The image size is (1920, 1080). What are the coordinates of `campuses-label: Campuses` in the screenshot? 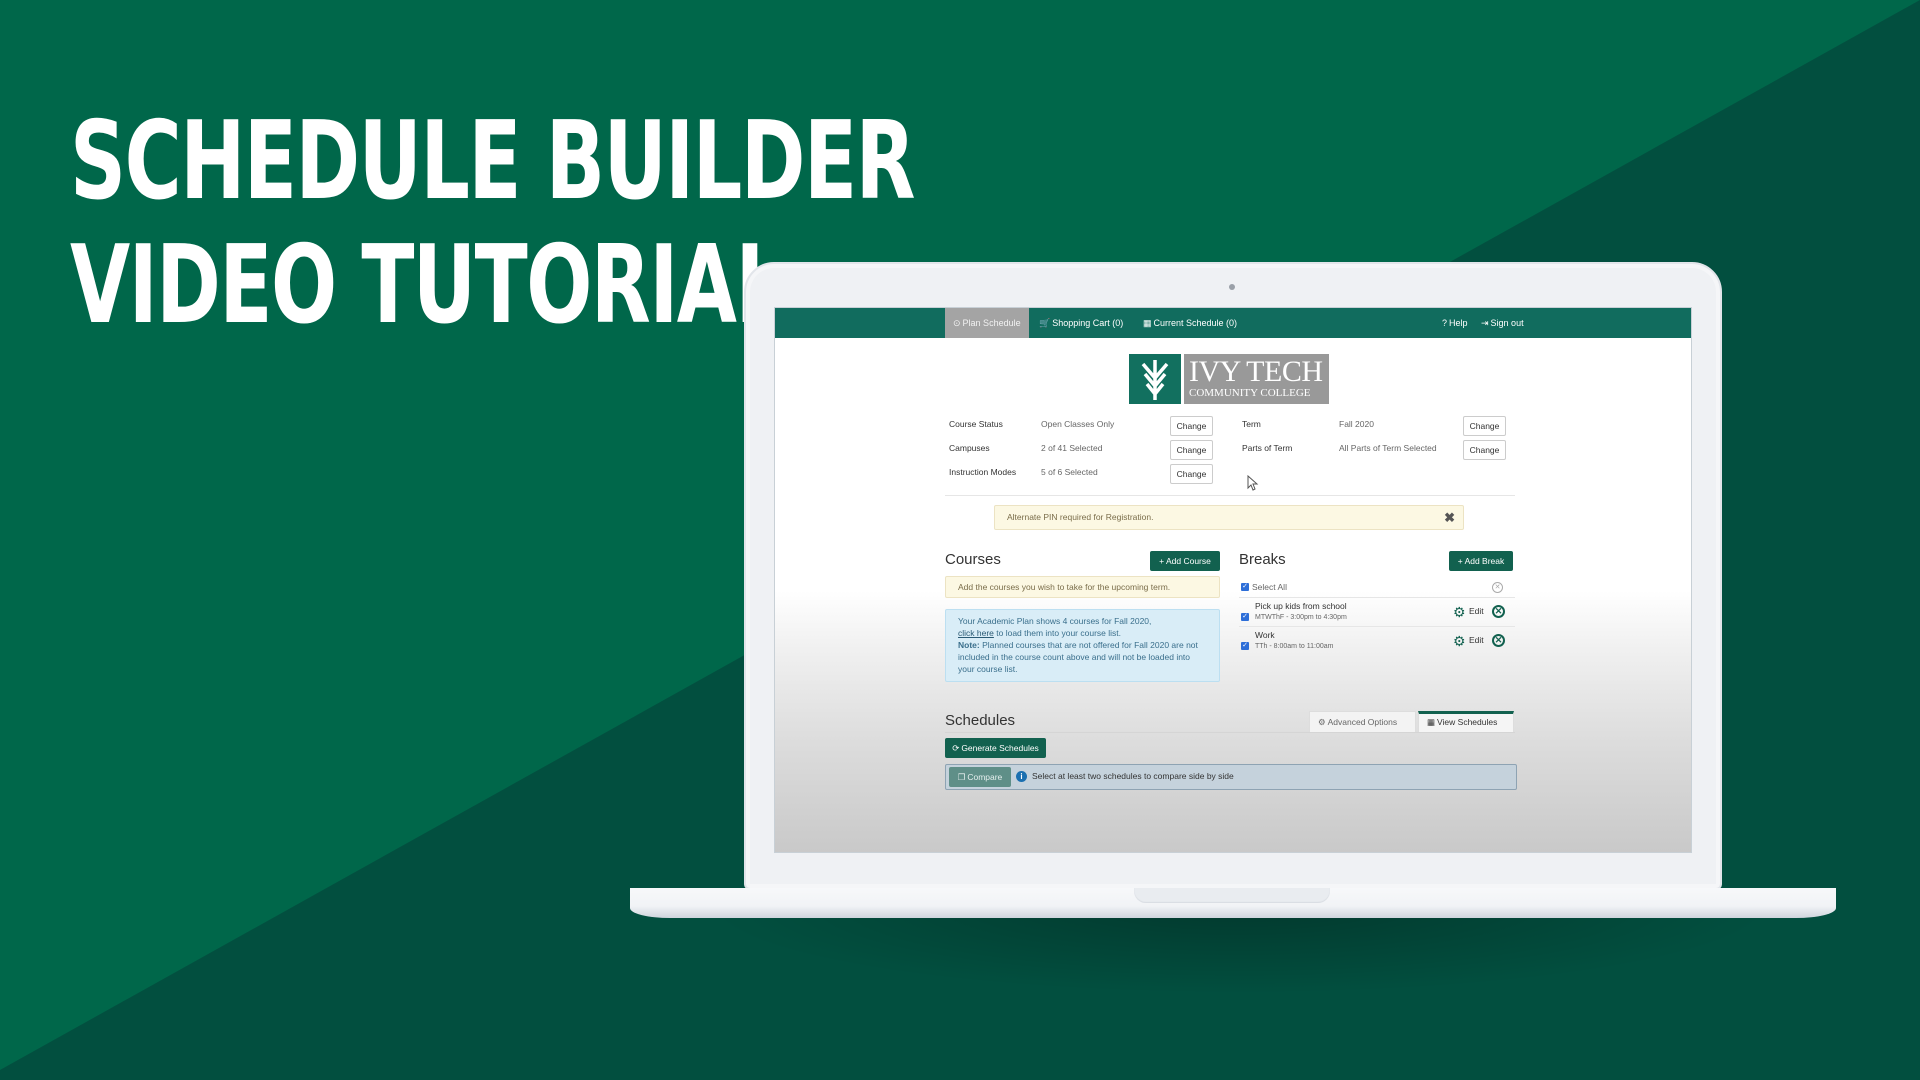 It's located at (969, 448).